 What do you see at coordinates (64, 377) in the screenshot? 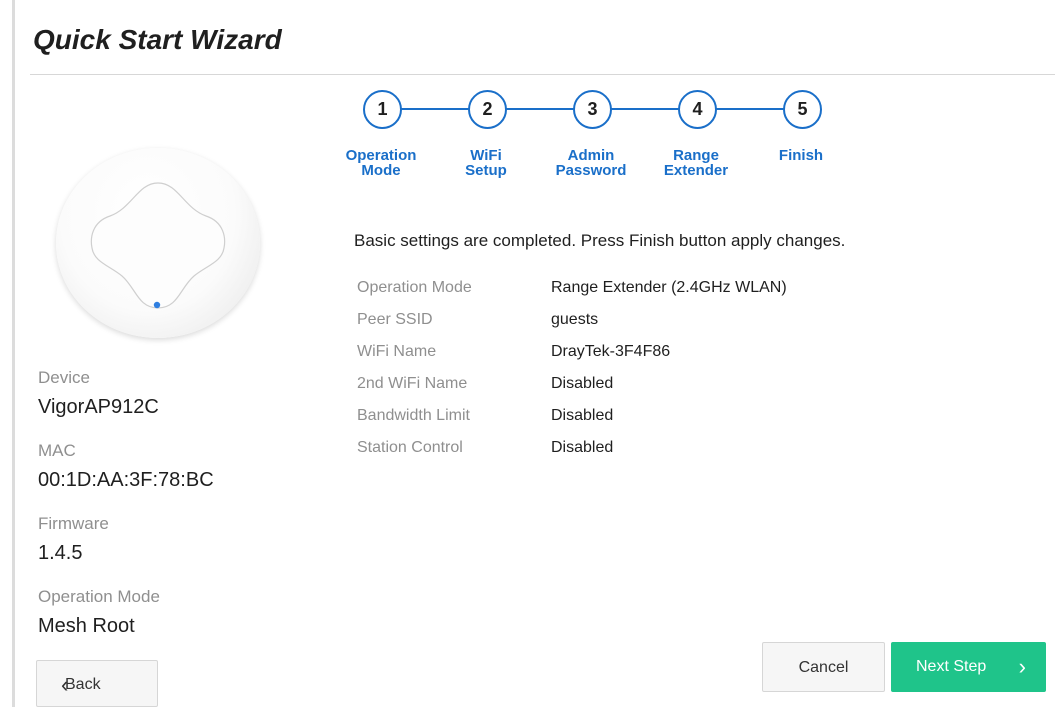
I see `device-label: Device` at bounding box center [64, 377].